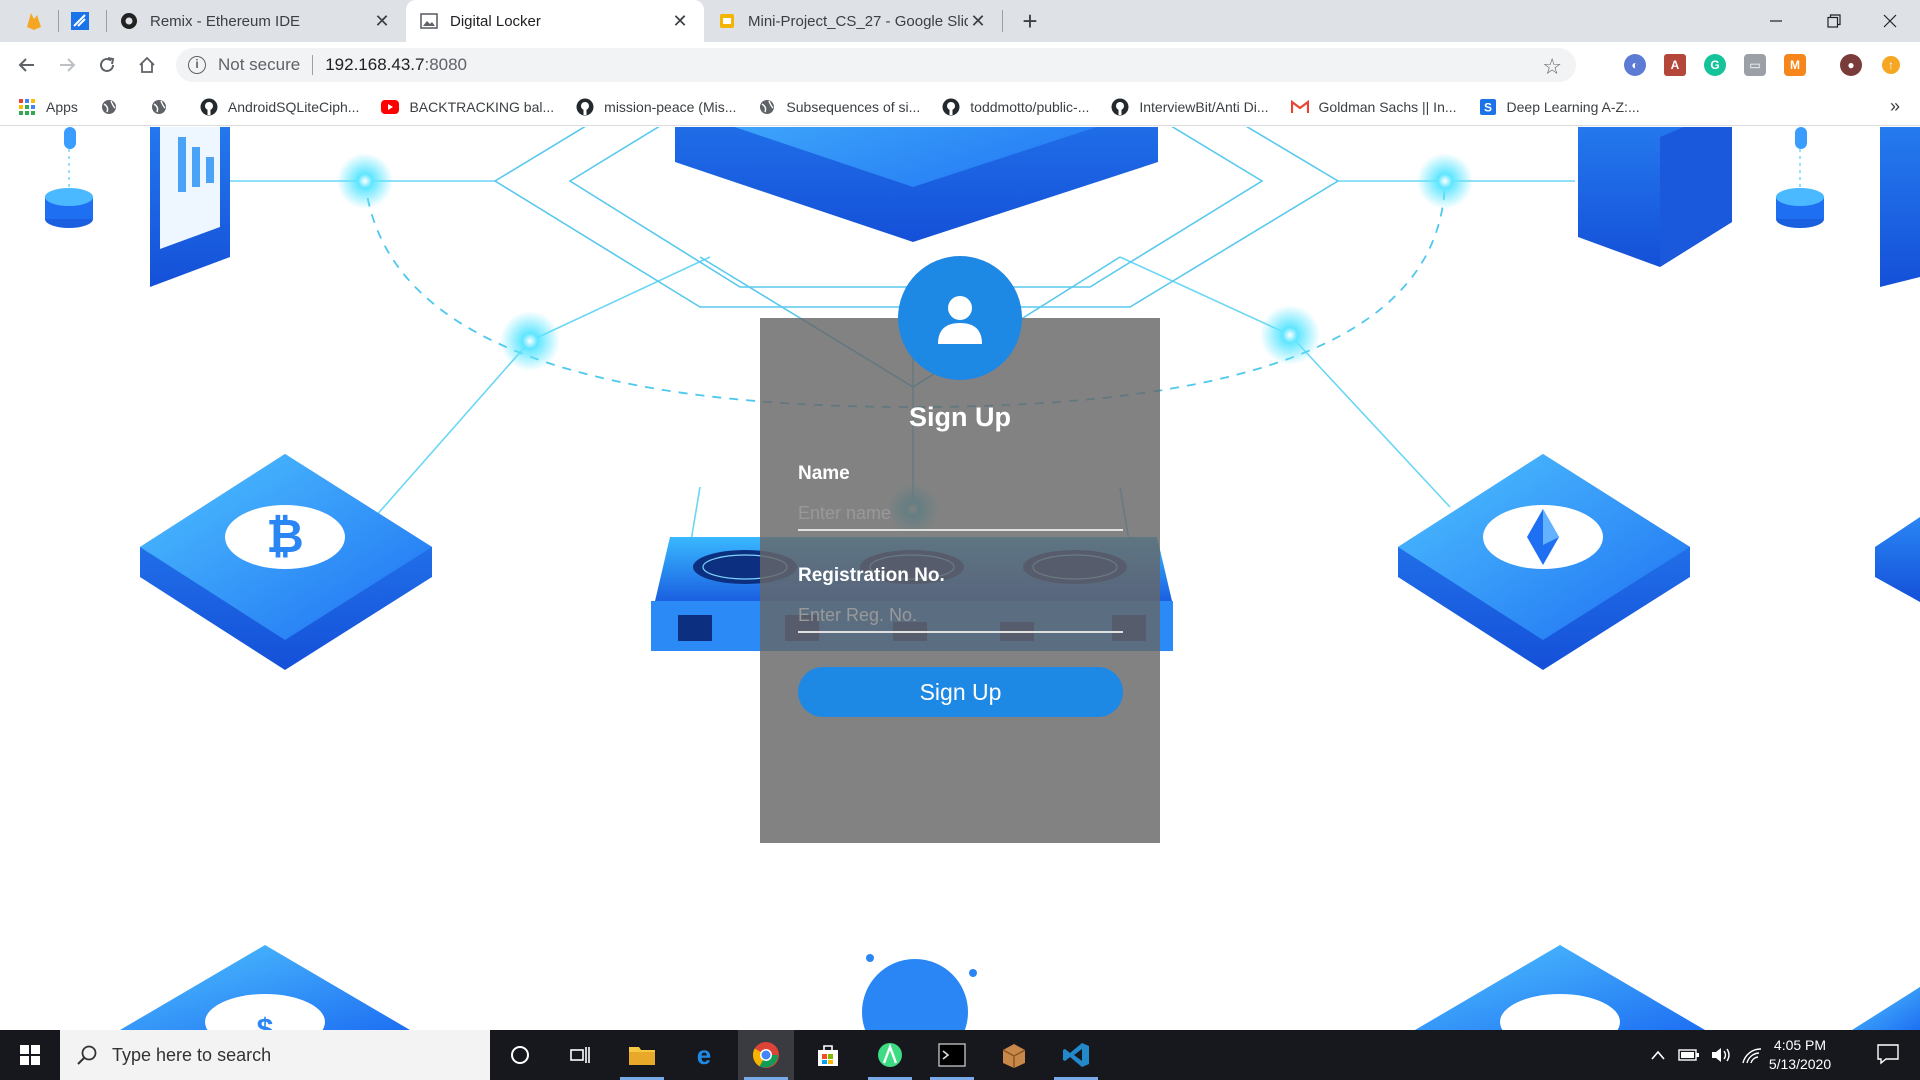 Image resolution: width=1920 pixels, height=1080 pixels. Describe the element at coordinates (1675, 65) in the screenshot. I see `pdf-extension-icon: A` at that location.